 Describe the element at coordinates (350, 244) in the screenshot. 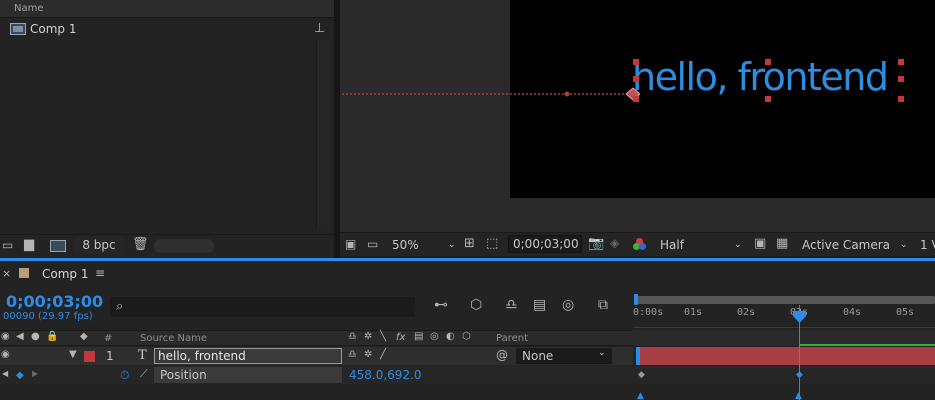

I see `always-preview-icon: ▣` at that location.